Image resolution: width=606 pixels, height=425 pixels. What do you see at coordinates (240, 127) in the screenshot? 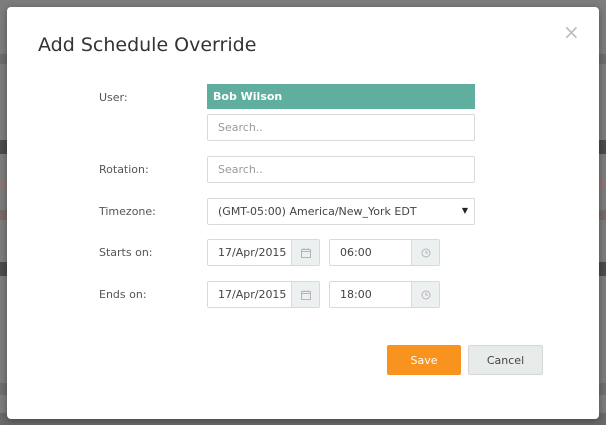
I see `user-search-placeholder: Search..` at bounding box center [240, 127].